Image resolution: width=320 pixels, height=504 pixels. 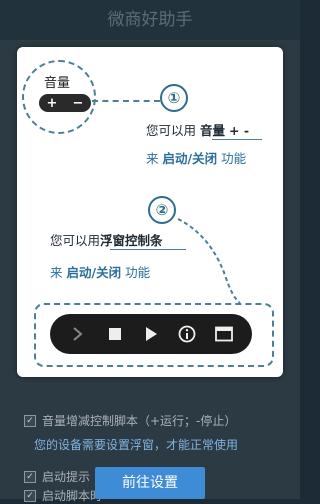 I want to click on step2-line1: 您可以用浮窗控制条, so click(x=106, y=240).